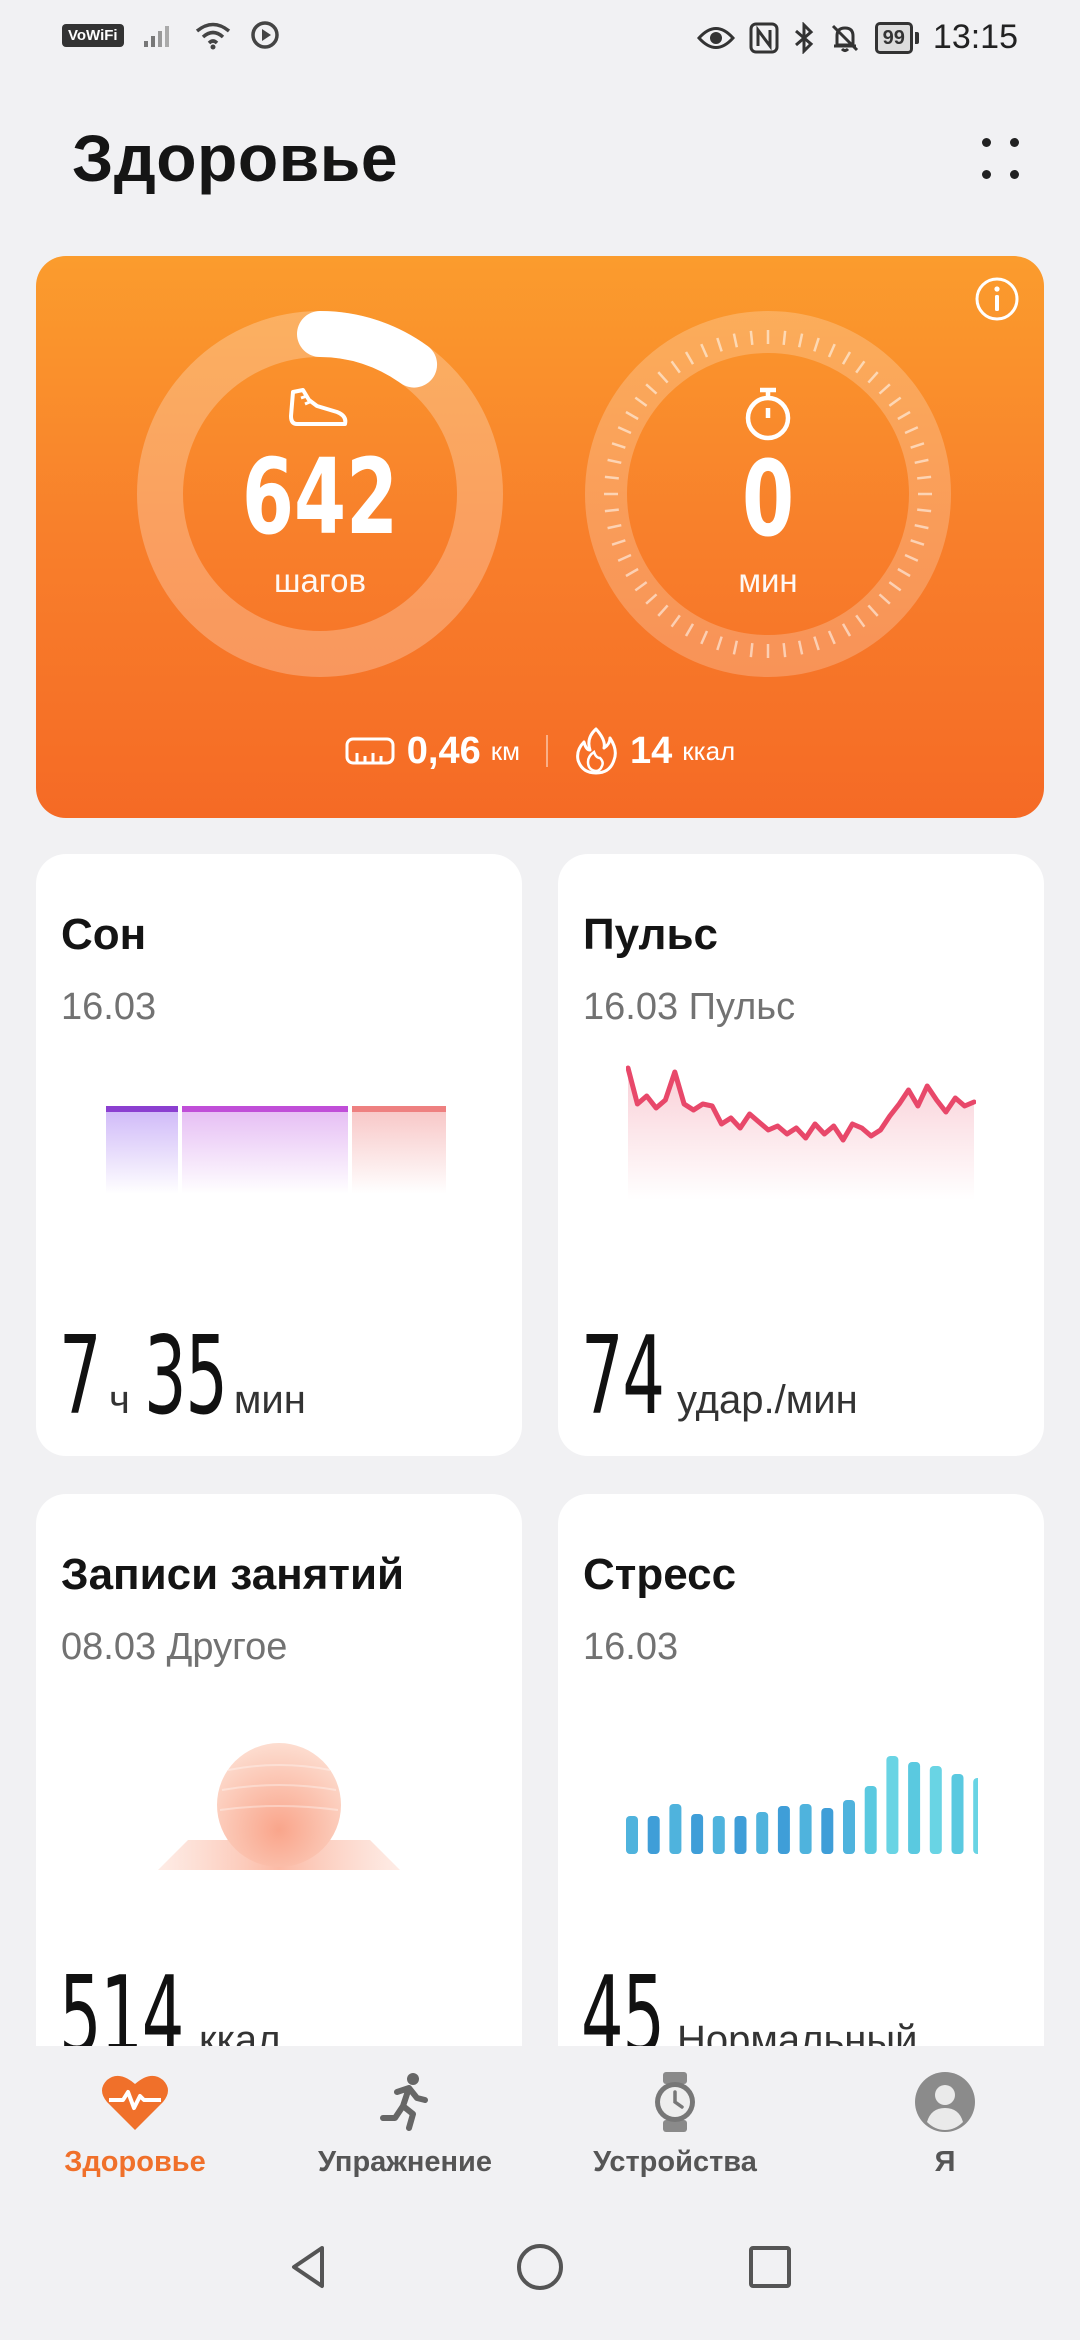 The height and width of the screenshot is (2340, 1080). I want to click on sleep-minutes-unit: мин, so click(269, 1400).